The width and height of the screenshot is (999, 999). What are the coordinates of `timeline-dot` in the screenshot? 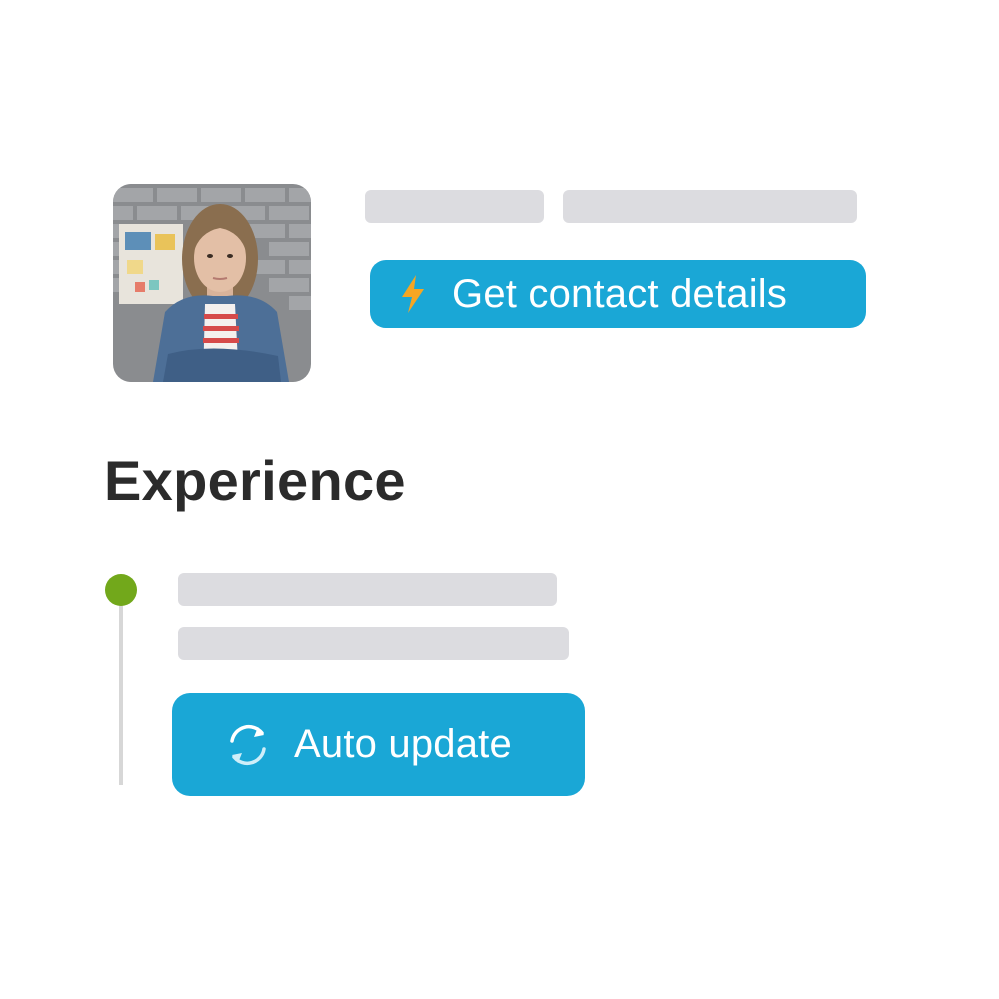 It's located at (121, 590).